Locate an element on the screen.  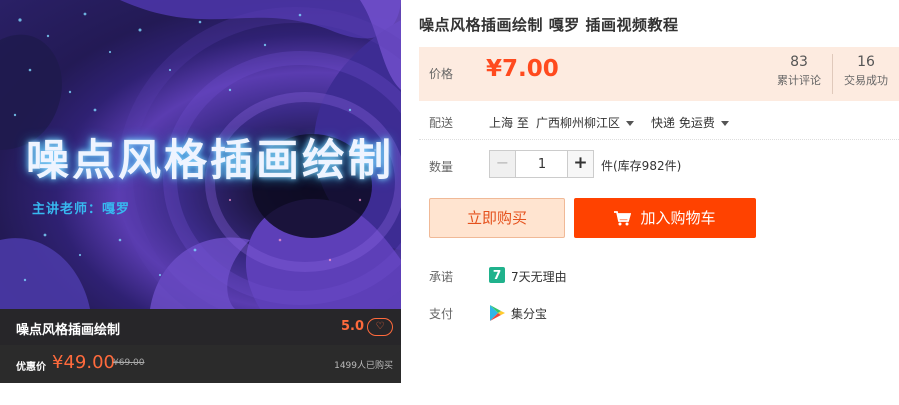
payment-text: 集分宝 is located at coordinates (529, 313).